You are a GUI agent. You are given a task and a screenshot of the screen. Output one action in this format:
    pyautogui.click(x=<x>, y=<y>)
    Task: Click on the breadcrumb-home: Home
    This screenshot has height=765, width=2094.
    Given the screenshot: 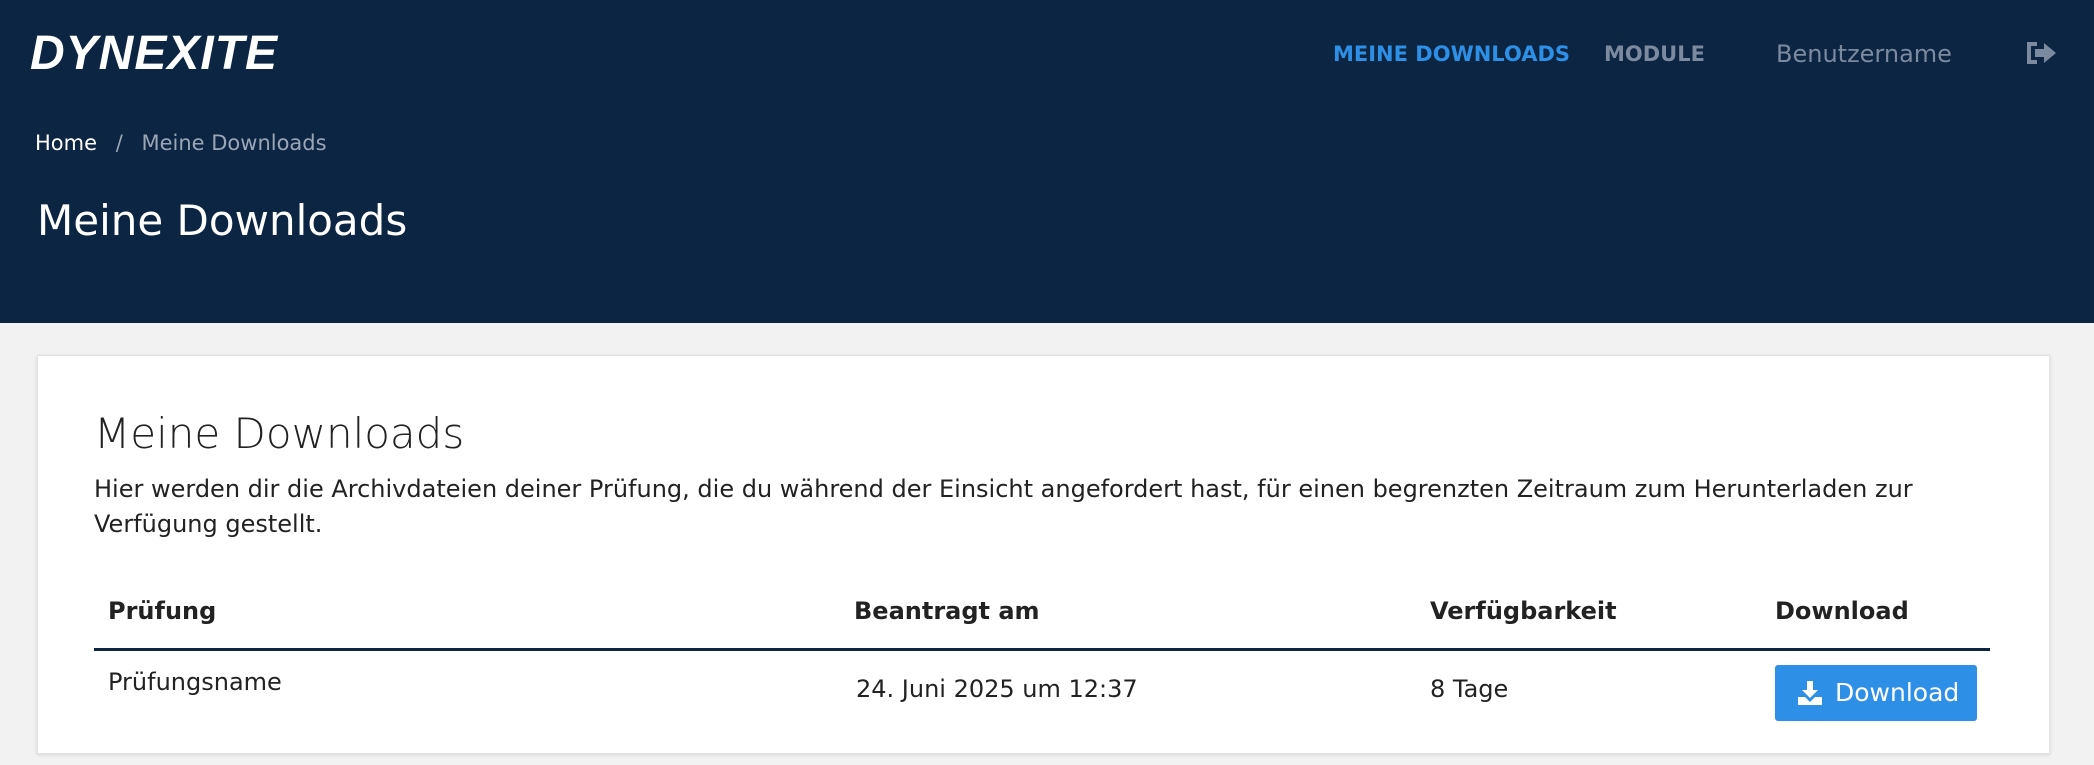 What is the action you would take?
    pyautogui.click(x=66, y=143)
    